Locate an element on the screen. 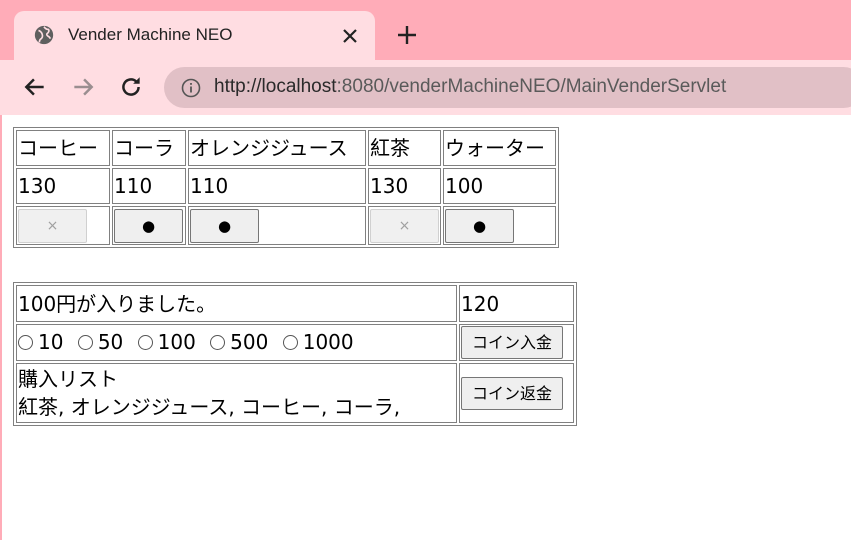  buy-cola-button: ● is located at coordinates (148, 225).